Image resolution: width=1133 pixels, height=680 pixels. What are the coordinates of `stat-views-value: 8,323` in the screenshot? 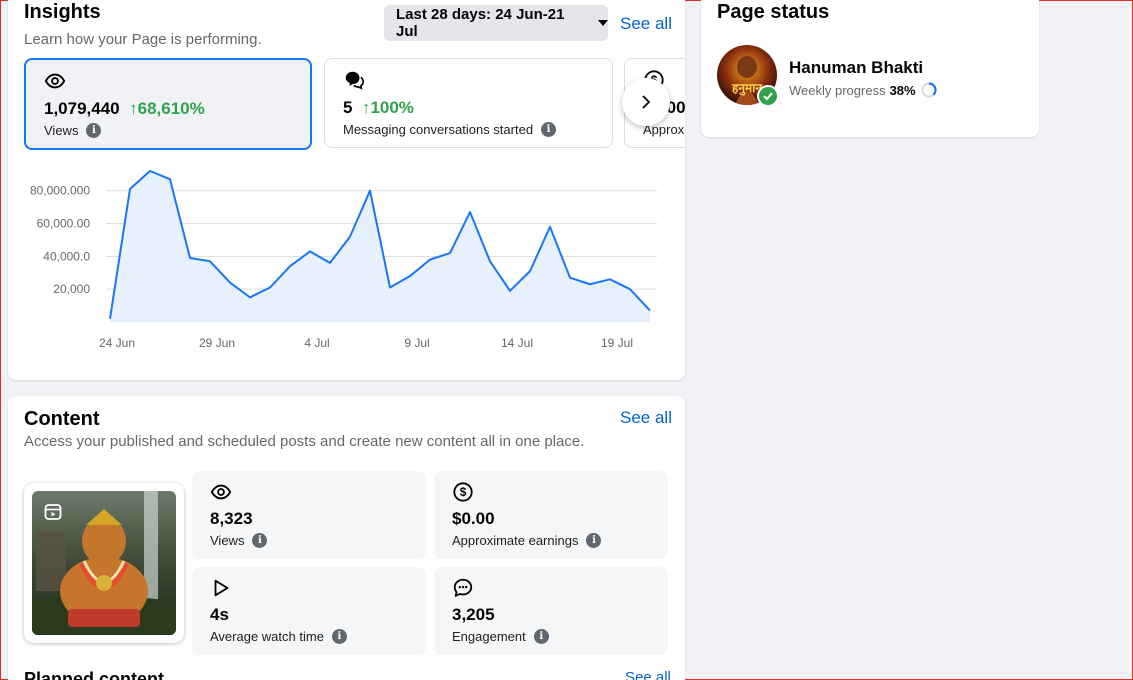 It's located at (231, 518).